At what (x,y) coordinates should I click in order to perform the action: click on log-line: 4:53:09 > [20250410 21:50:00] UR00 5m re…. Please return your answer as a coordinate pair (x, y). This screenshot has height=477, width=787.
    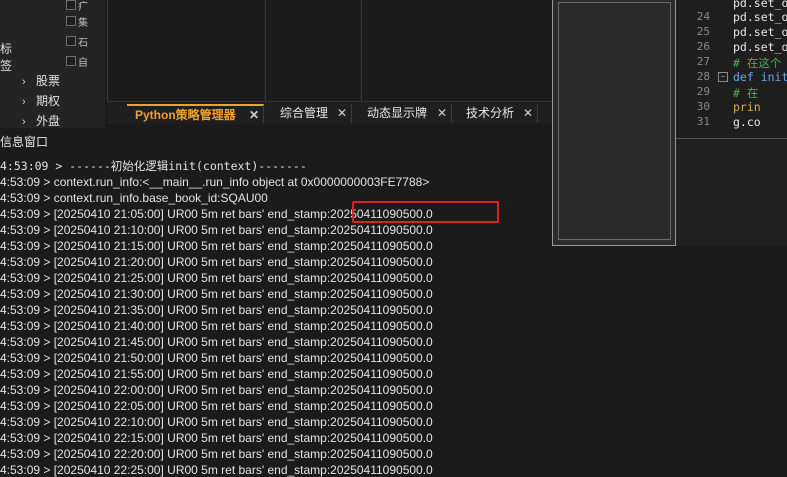
    Looking at the image, I should click on (216, 358).